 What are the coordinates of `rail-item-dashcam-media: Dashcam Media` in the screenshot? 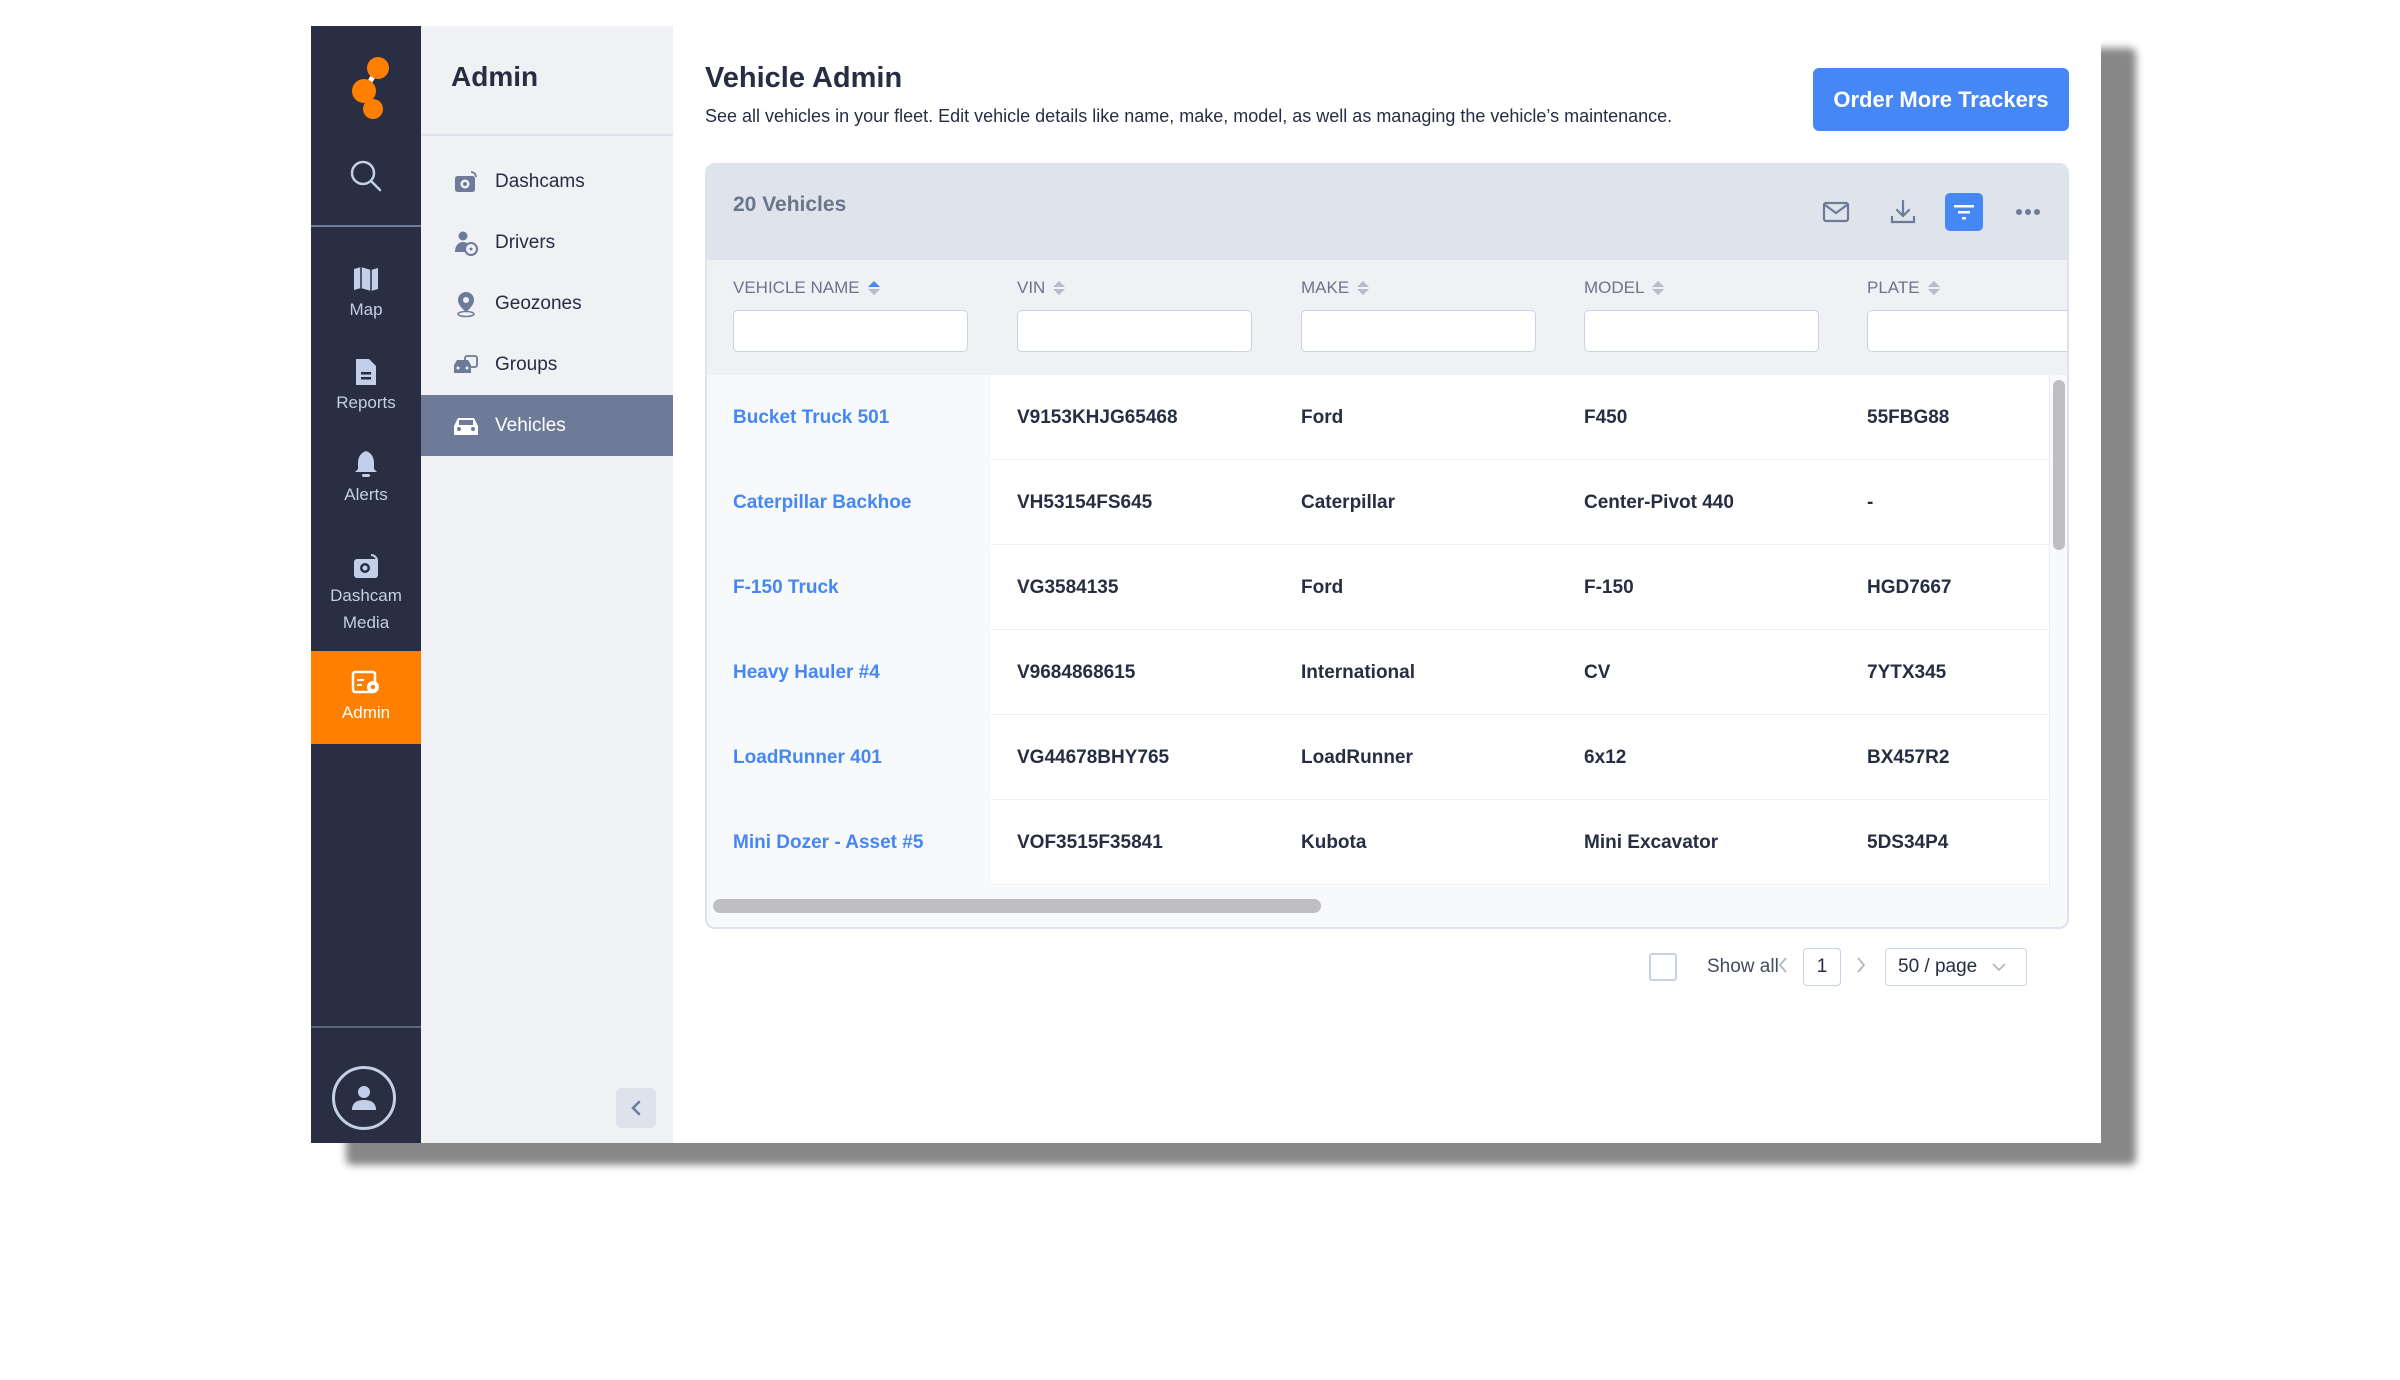 It's located at (366, 593).